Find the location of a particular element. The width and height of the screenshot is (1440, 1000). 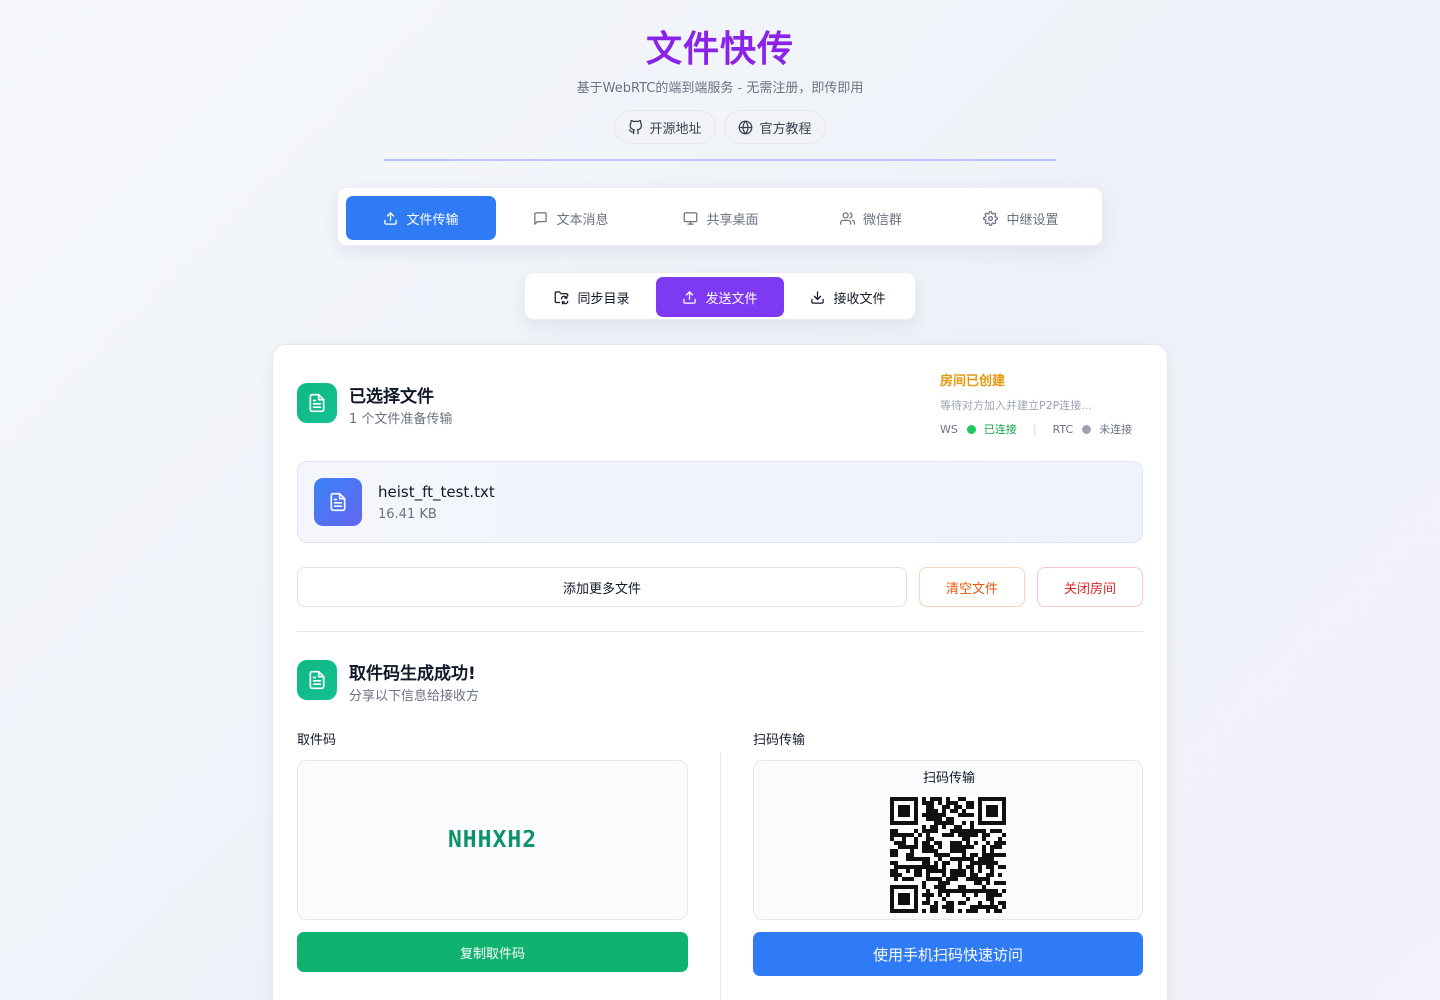

close-room-button: 关闭房间 is located at coordinates (1090, 587).